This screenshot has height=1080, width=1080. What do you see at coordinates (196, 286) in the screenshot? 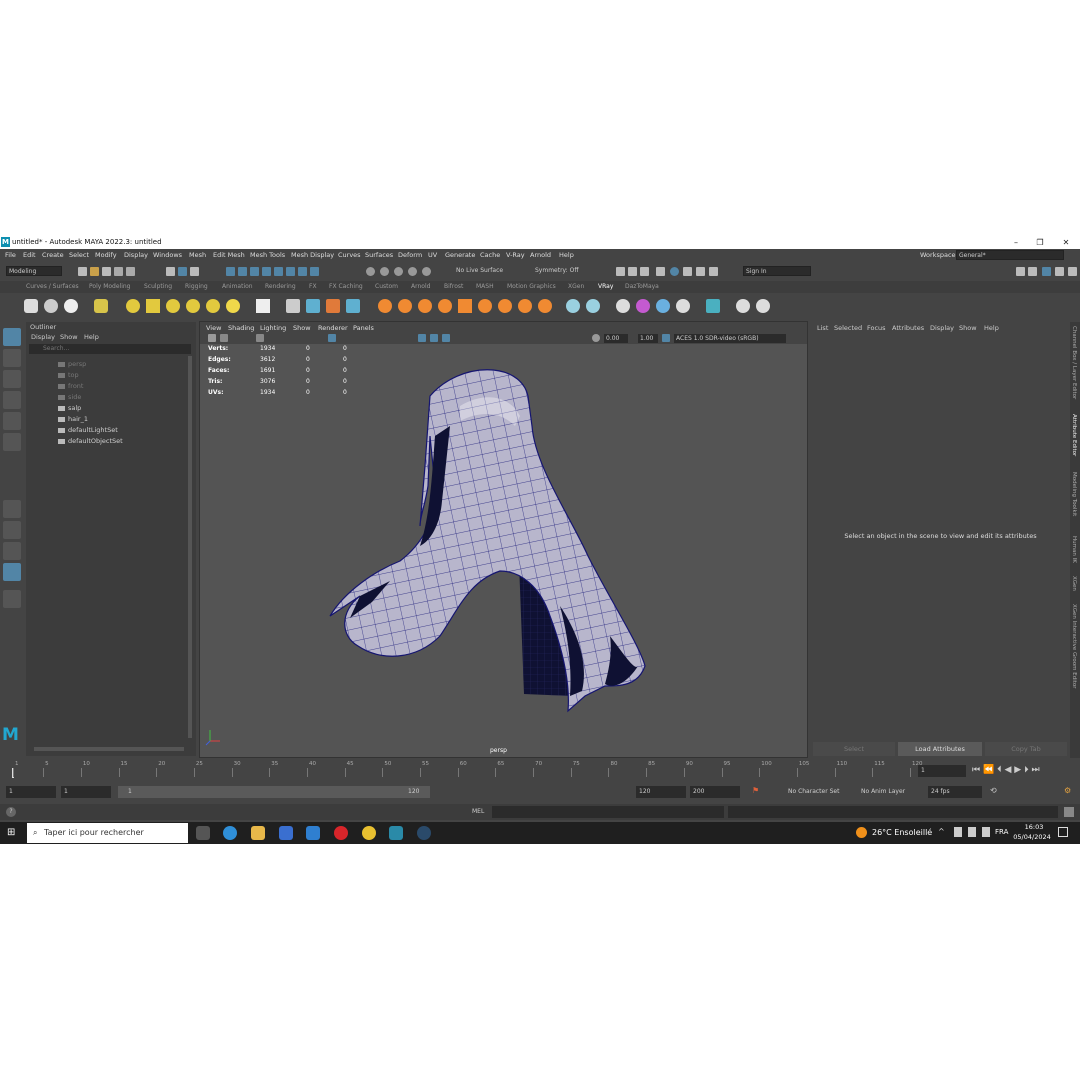
I see `shelf-tab-rigging: Rigging` at bounding box center [196, 286].